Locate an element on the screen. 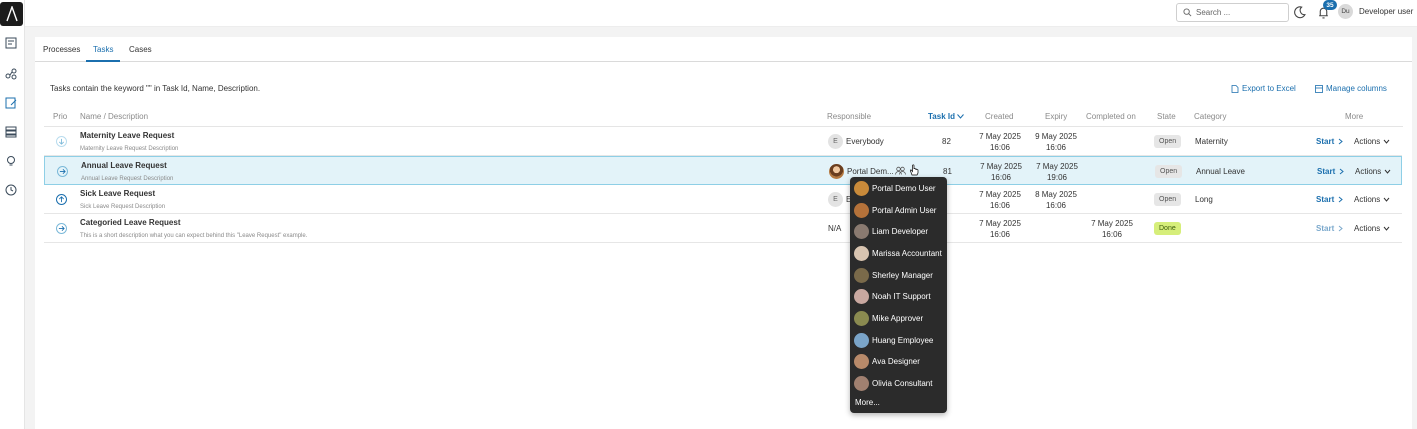 This screenshot has width=1417, height=429. user-name: Developer user is located at coordinates (1386, 11).